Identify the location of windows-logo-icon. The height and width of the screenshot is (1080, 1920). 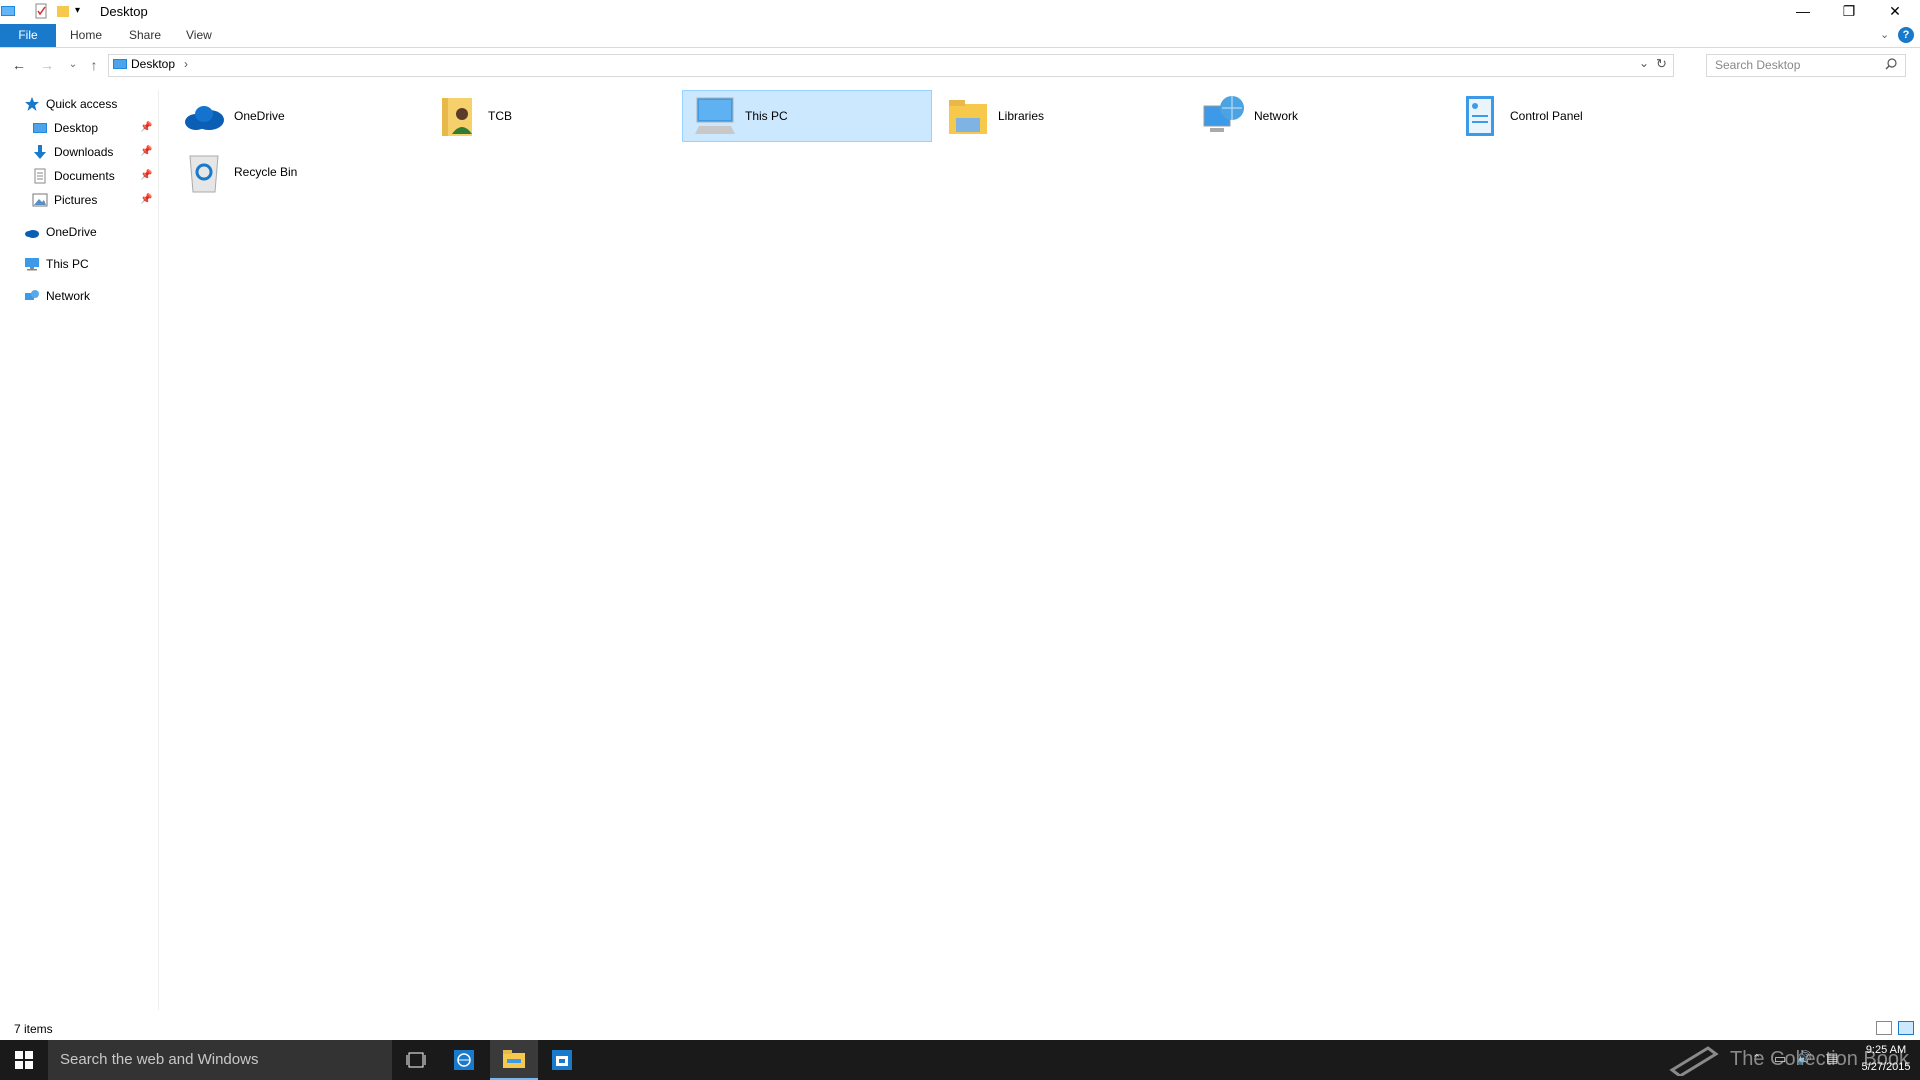
(24, 1060).